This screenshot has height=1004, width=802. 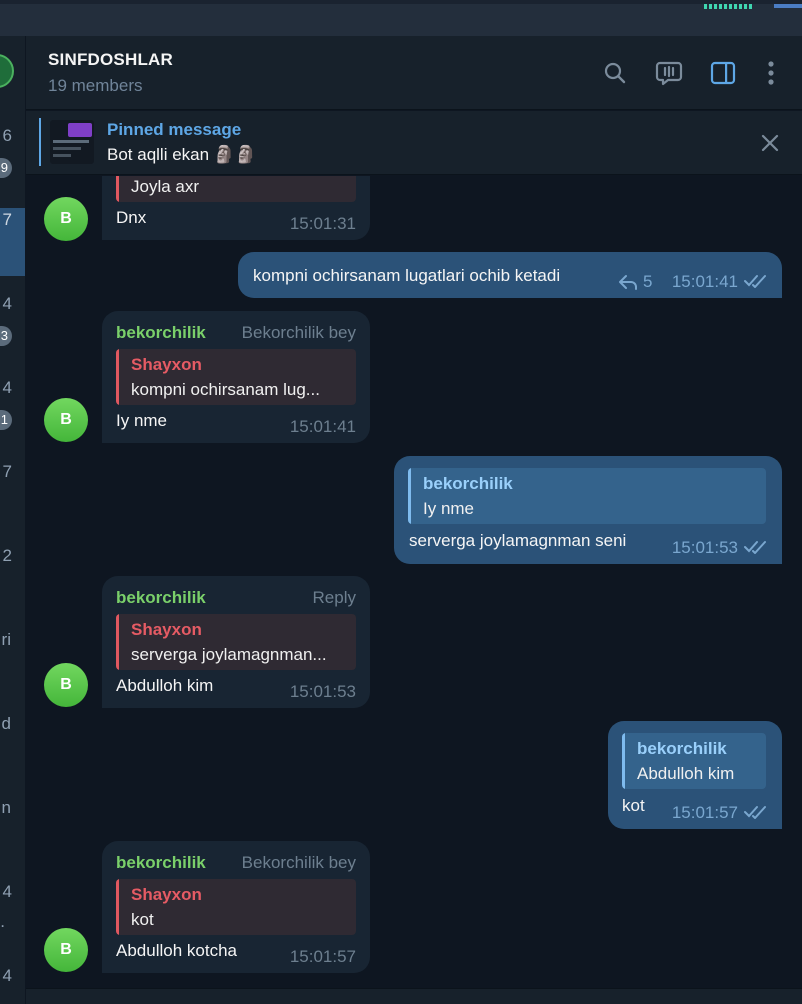 What do you see at coordinates (771, 73) in the screenshot?
I see `more-vertical-icon` at bounding box center [771, 73].